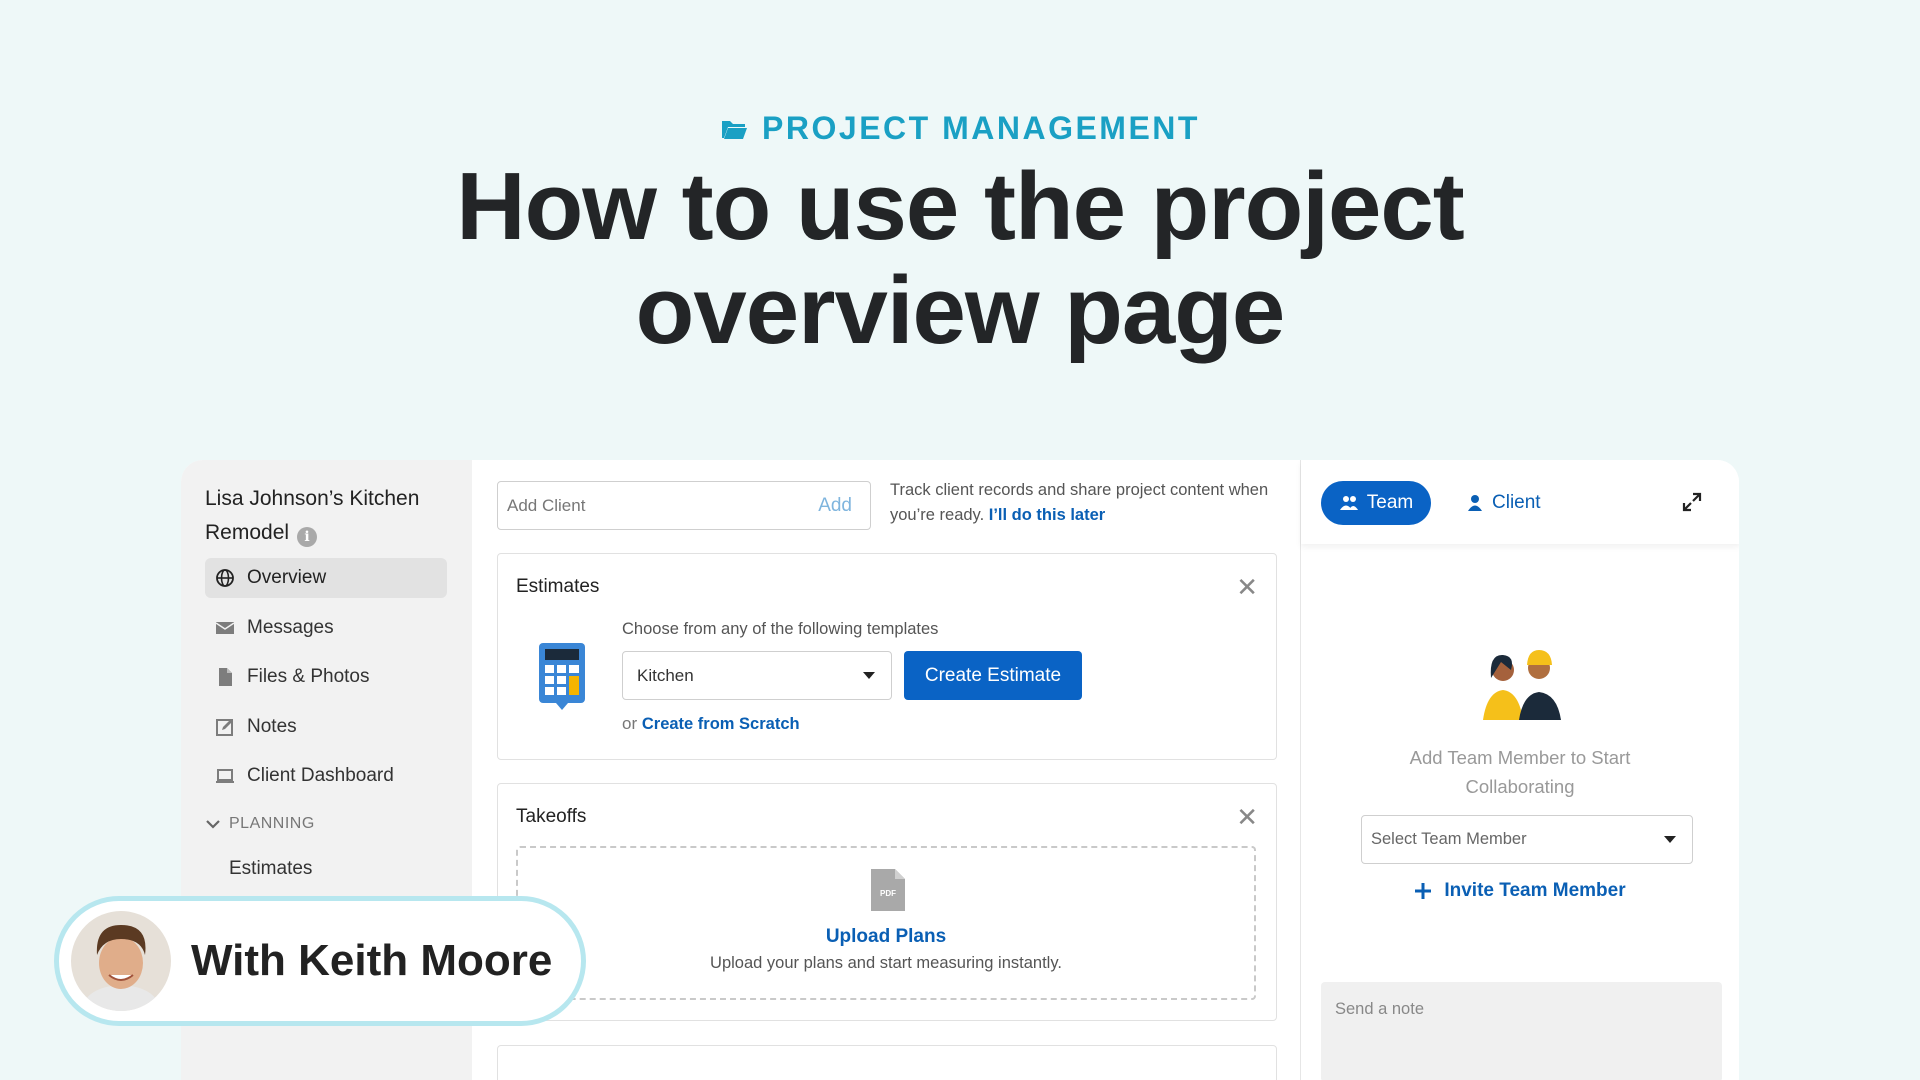  Describe the element at coordinates (1535, 890) in the screenshot. I see `invite-label: Invite Team Member` at that location.